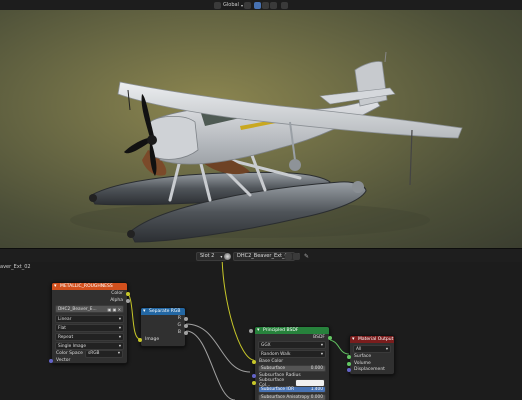  I want to click on subsurface-anisotropy-slider: Subsurface Anisotropy 0.000, so click(292, 397).